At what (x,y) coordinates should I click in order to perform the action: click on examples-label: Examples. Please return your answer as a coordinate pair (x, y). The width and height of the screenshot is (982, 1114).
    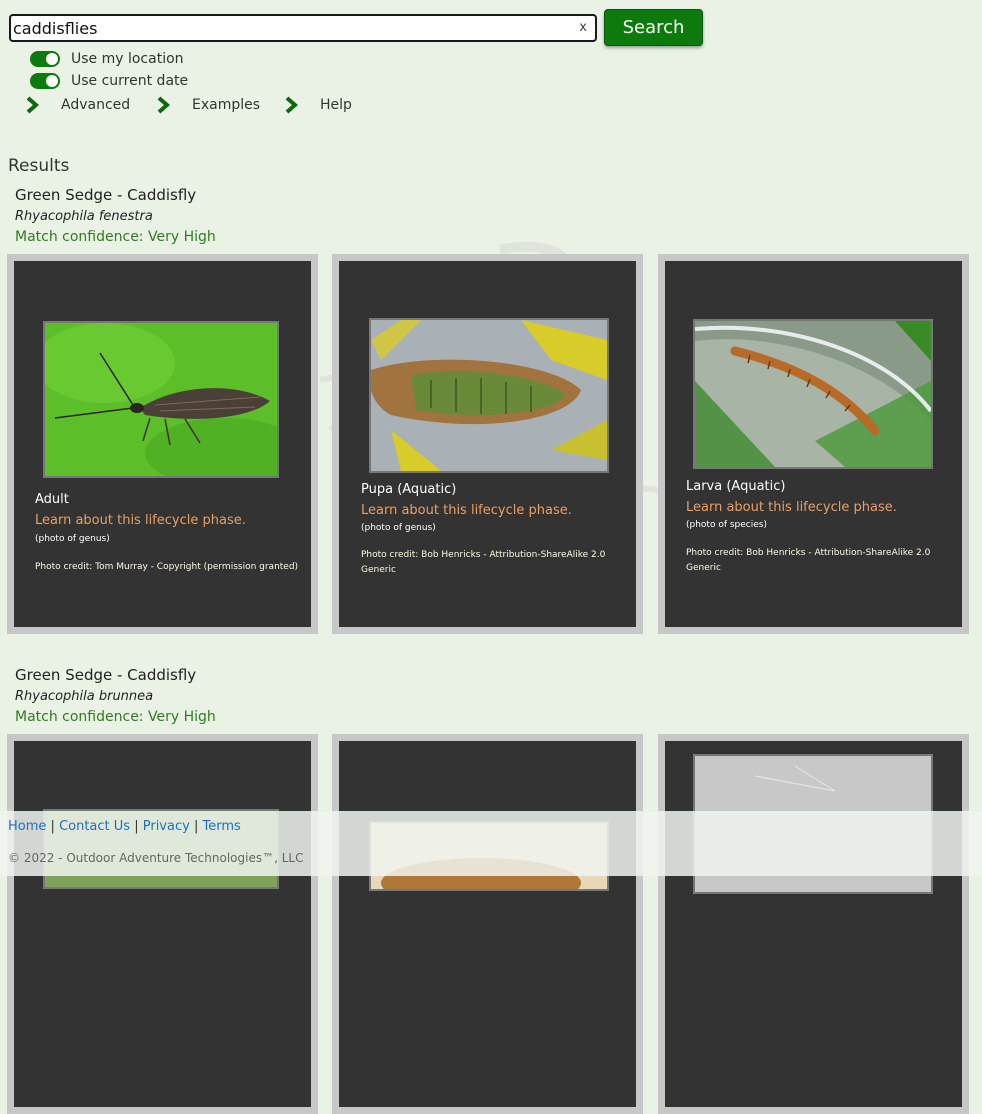
    Looking at the image, I should click on (226, 105).